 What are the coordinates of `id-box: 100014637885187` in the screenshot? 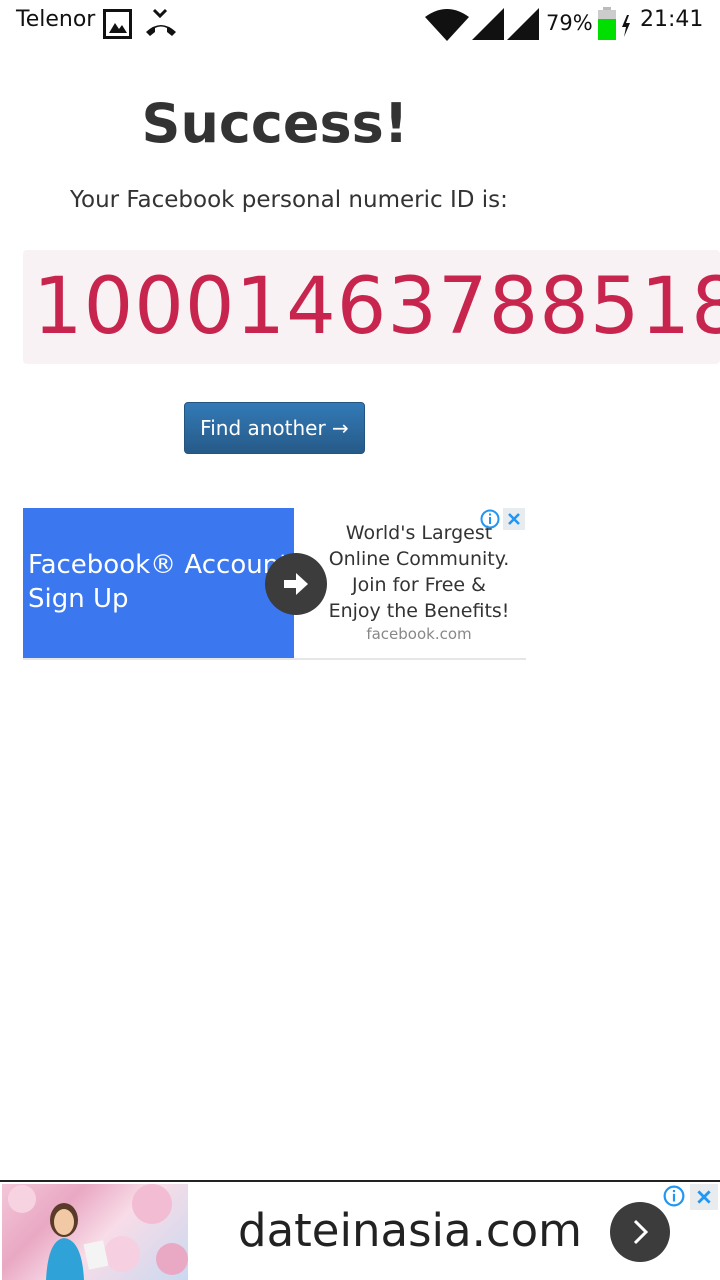 It's located at (371, 307).